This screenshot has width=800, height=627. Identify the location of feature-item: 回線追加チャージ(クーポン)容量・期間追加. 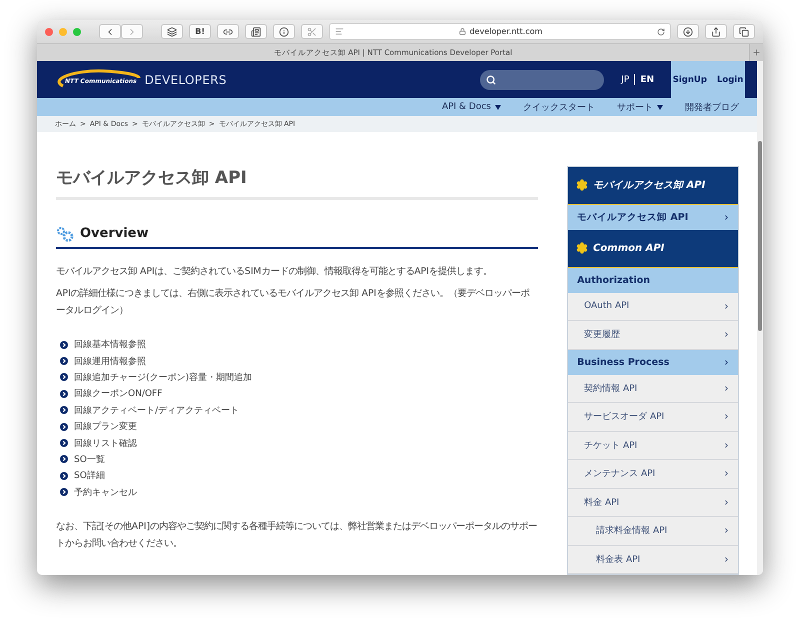
(163, 378).